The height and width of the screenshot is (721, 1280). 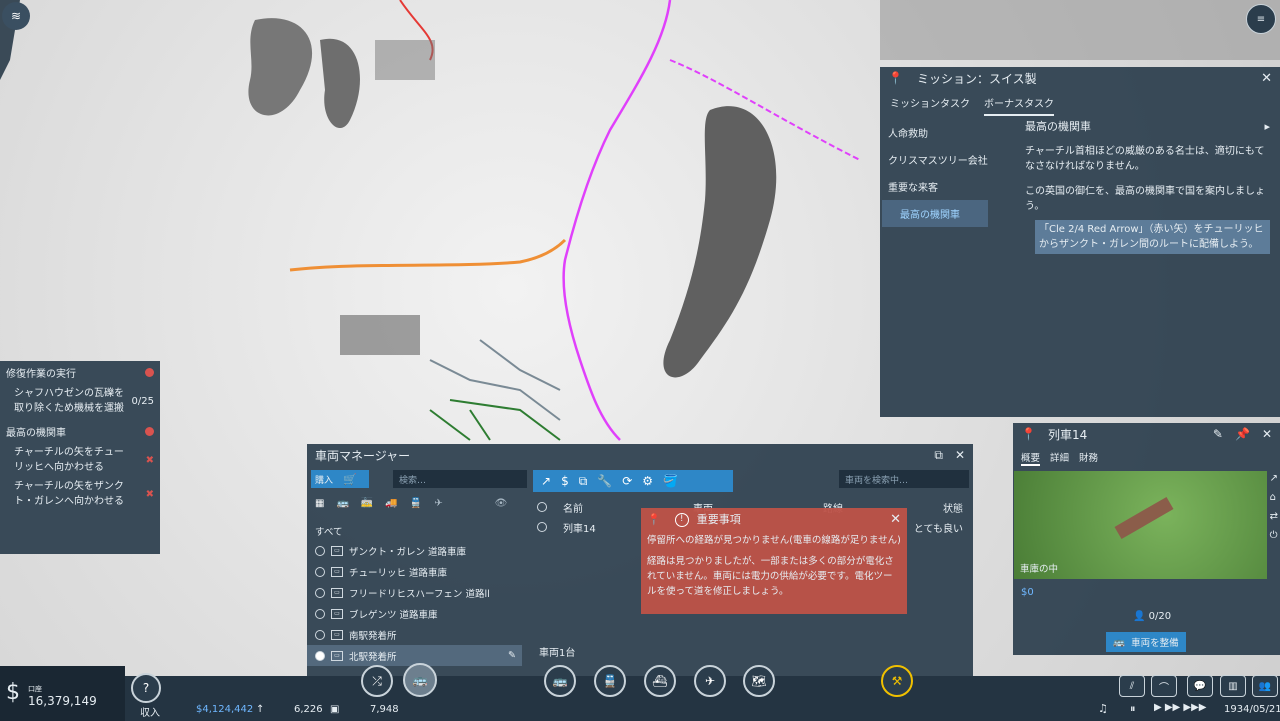 What do you see at coordinates (660, 681) in the screenshot?
I see `ship-button: ⛴` at bounding box center [660, 681].